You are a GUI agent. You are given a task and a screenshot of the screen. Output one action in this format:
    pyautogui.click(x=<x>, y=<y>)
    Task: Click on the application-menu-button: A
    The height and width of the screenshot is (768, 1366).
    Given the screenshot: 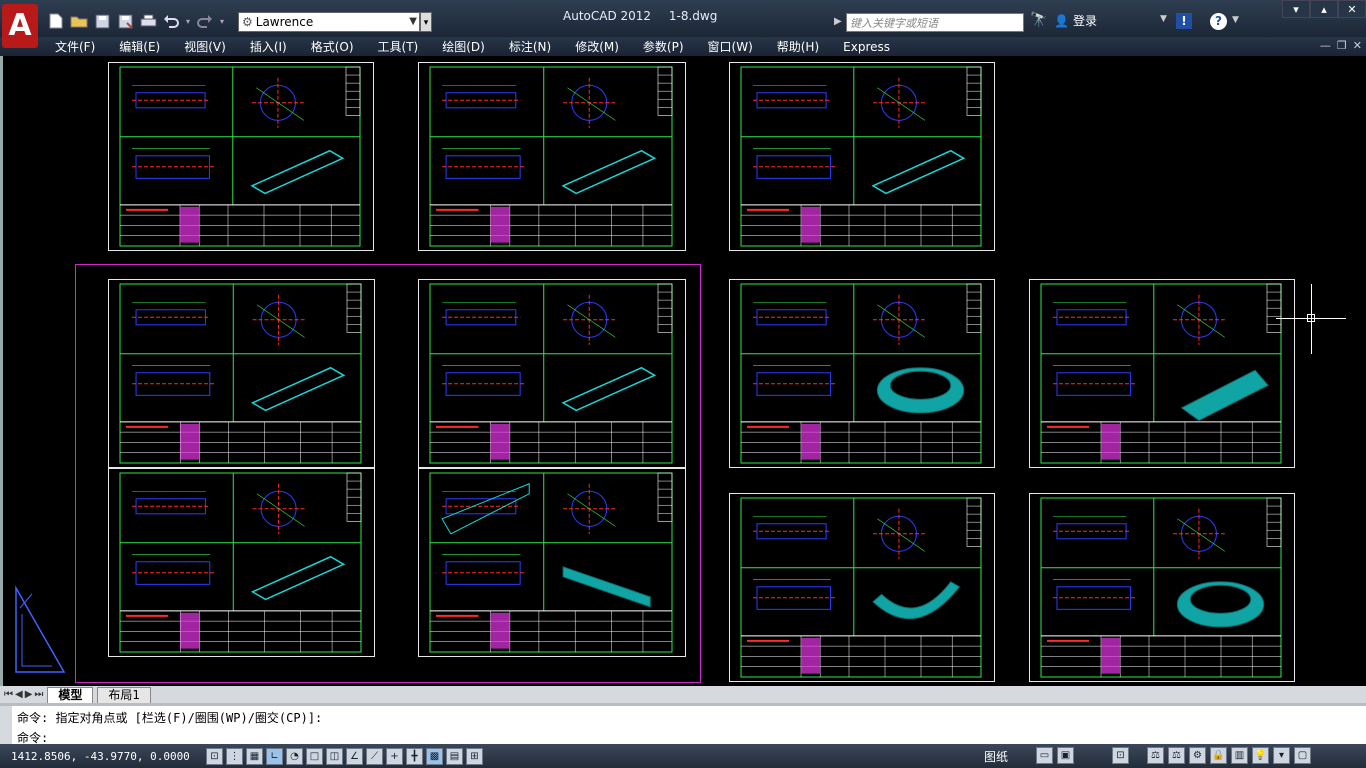 What is the action you would take?
    pyautogui.click(x=20, y=26)
    